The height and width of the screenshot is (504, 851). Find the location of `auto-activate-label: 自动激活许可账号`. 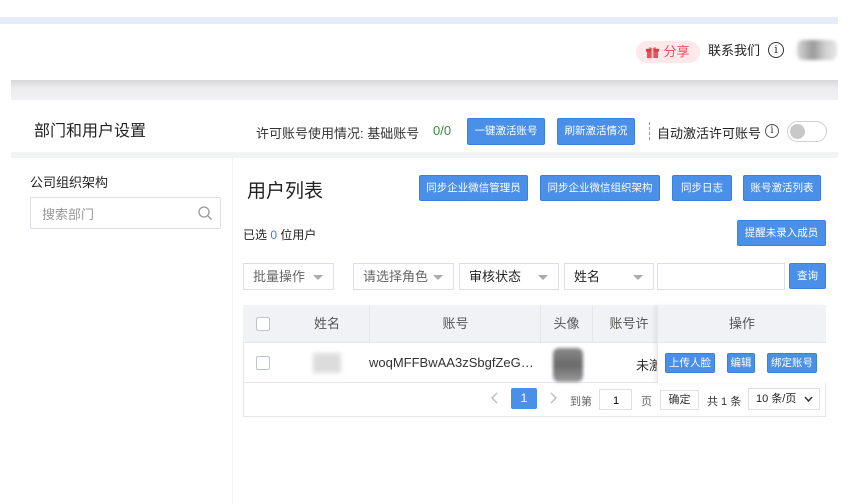

auto-activate-label: 自动激活许可账号 is located at coordinates (709, 133).